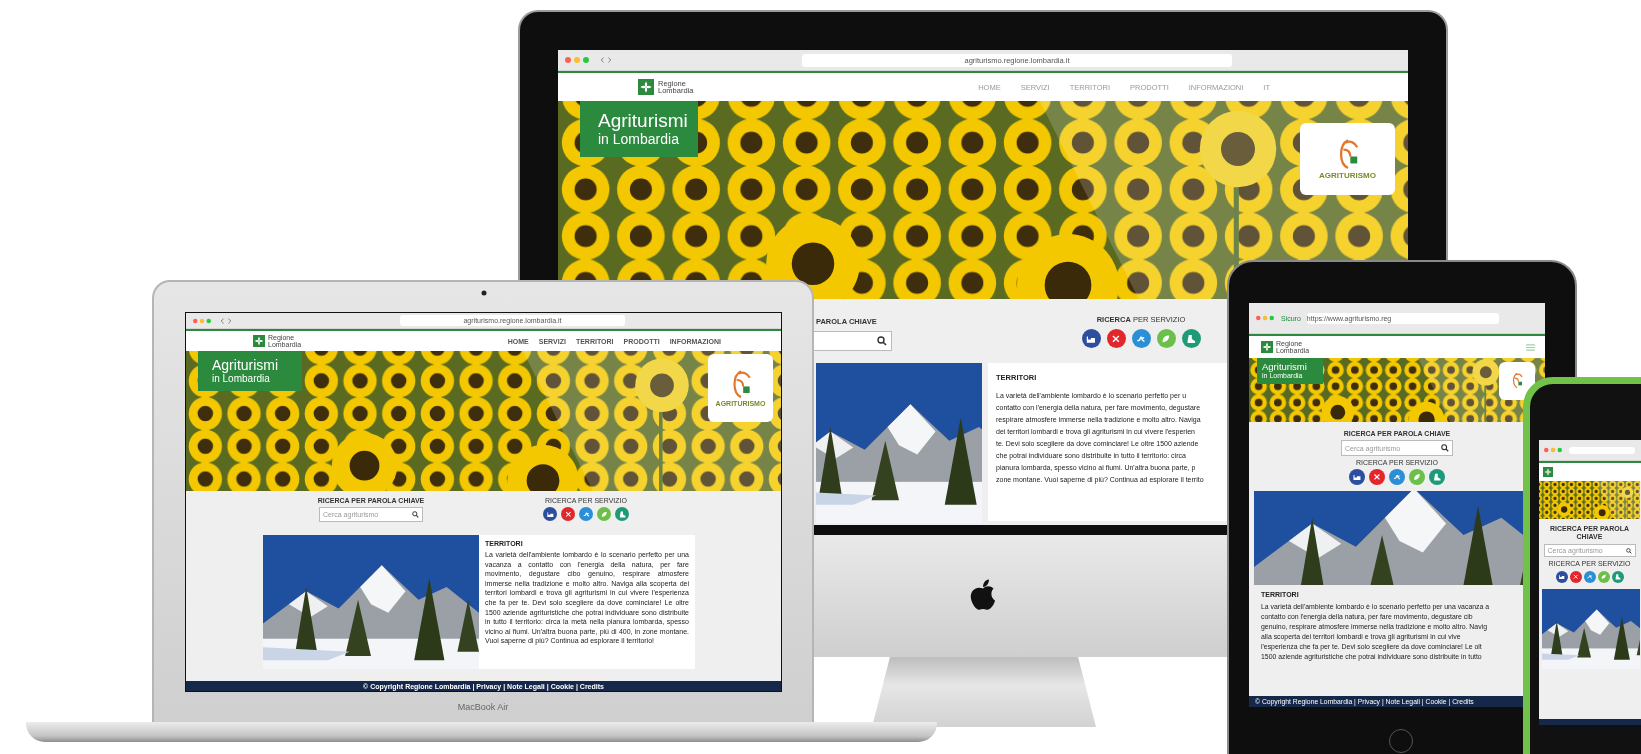 This screenshot has width=1641, height=754. Describe the element at coordinates (1347, 175) in the screenshot. I see `badge-text: AGRITURISMO` at that location.